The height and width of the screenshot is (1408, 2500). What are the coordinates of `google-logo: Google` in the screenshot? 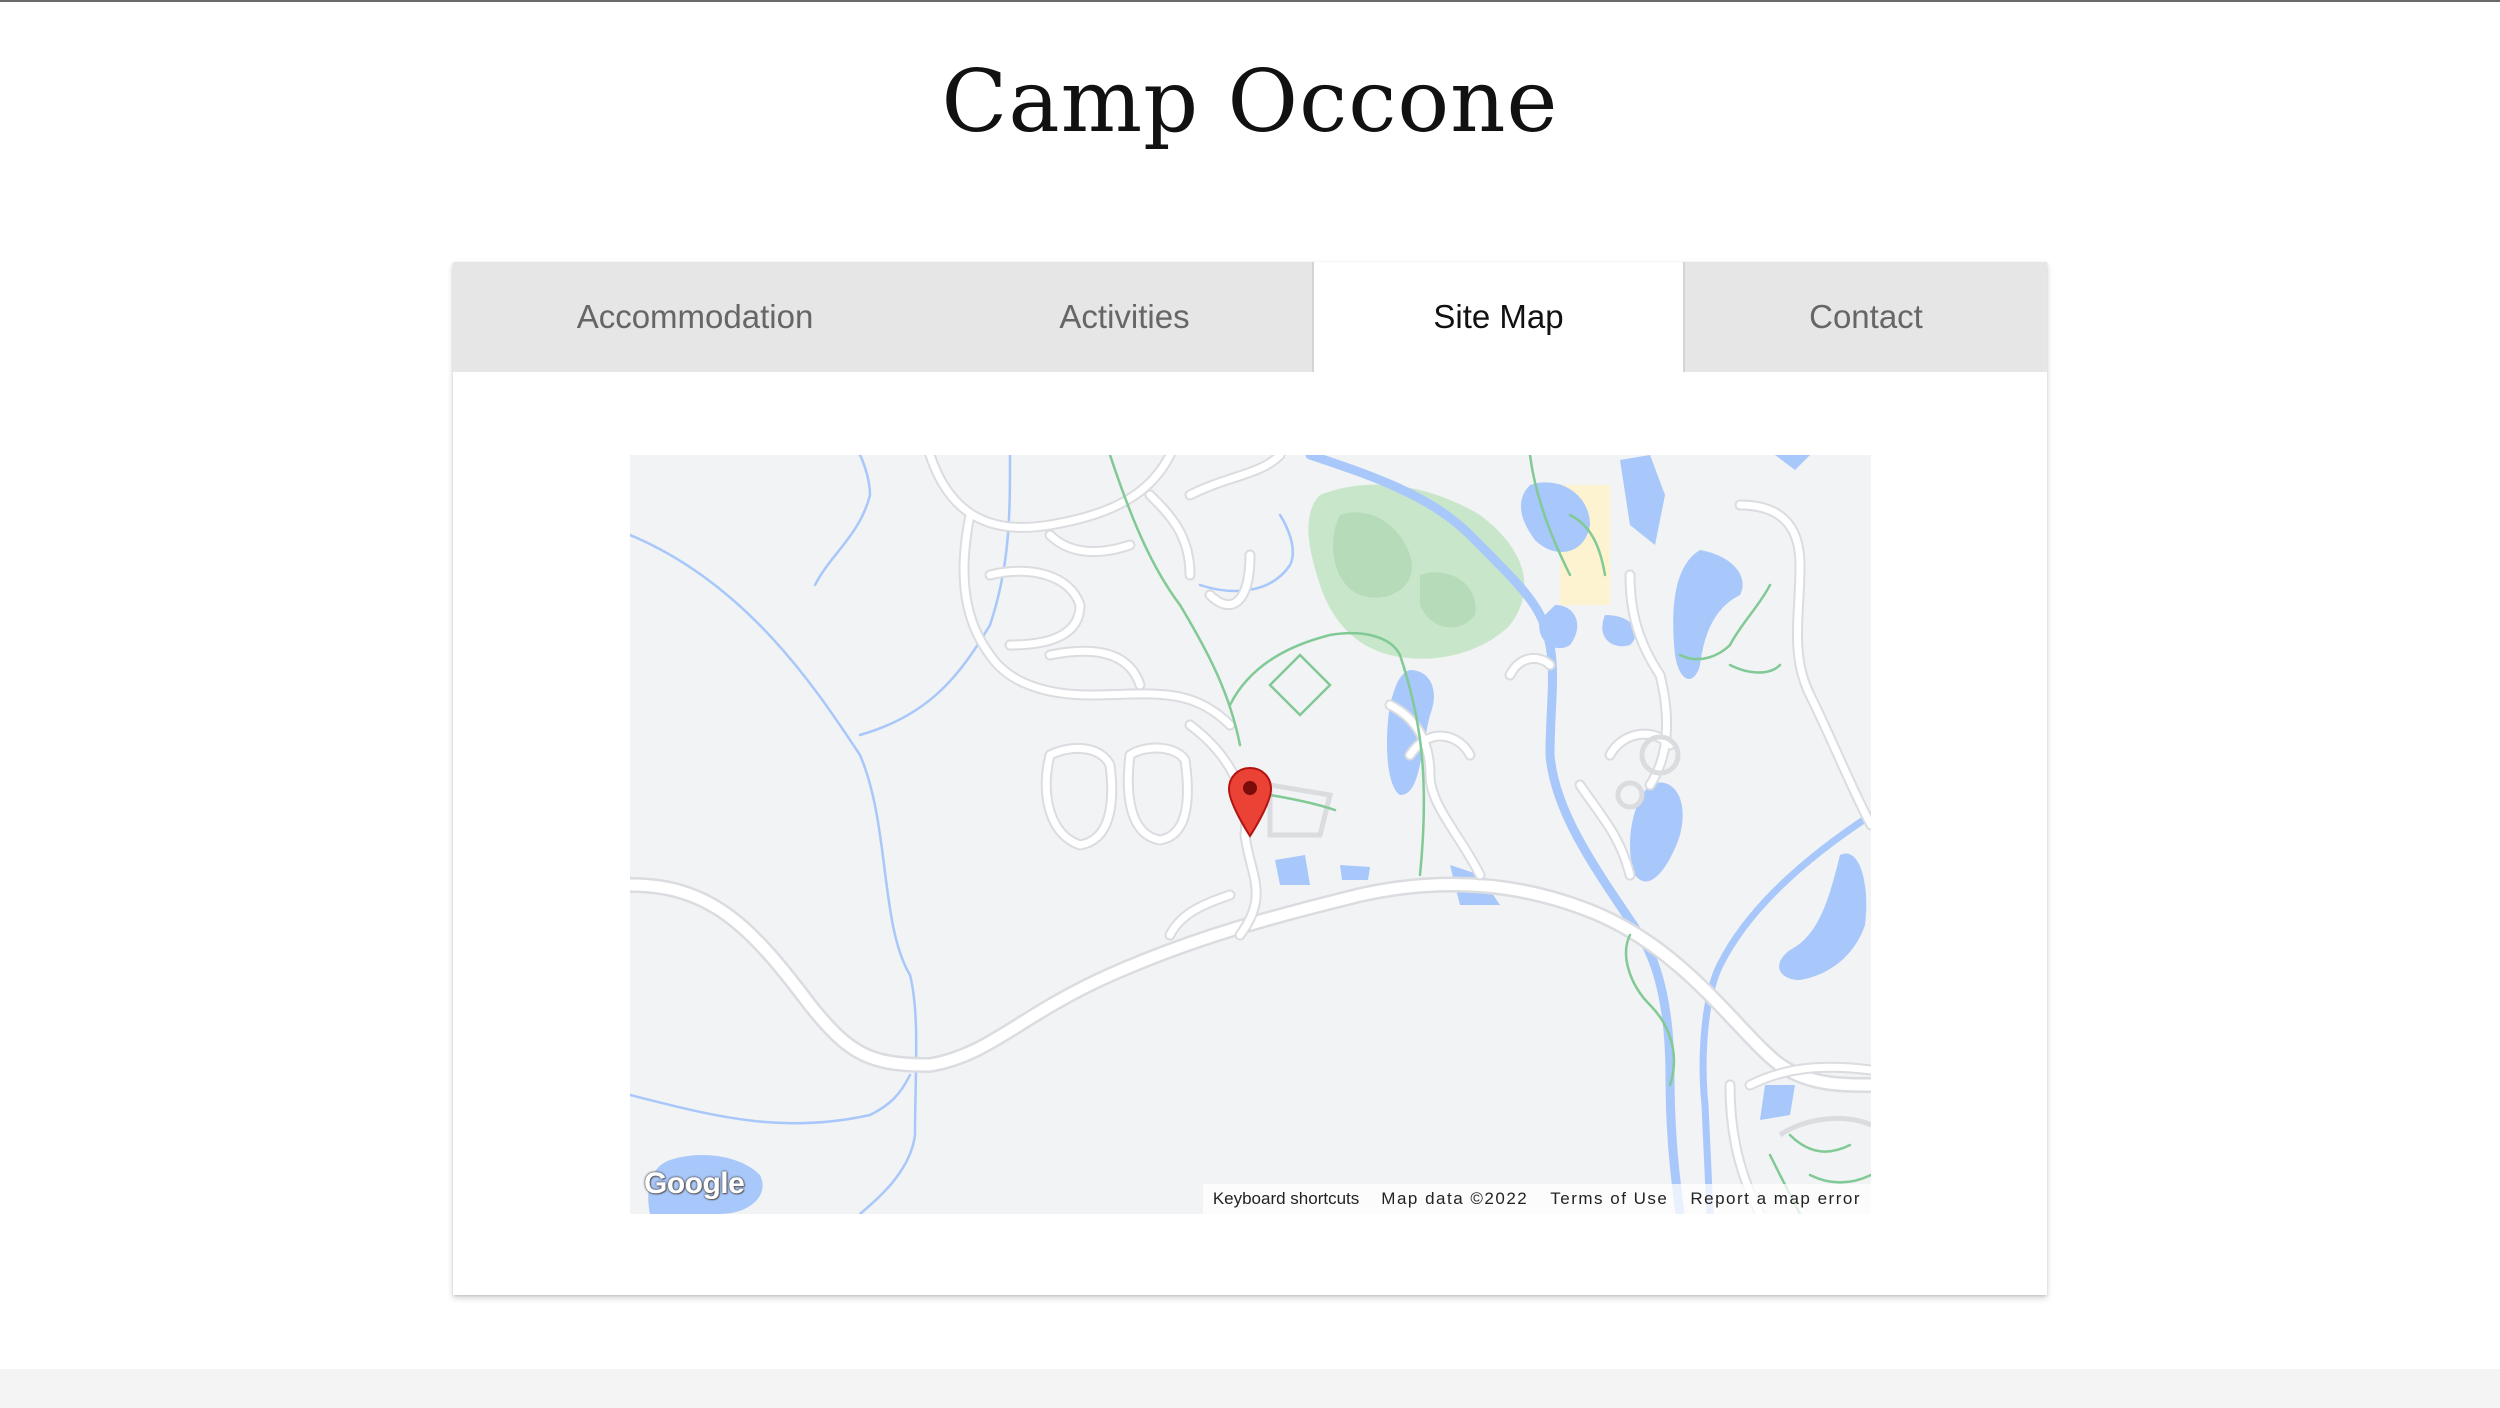 It's located at (694, 1184).